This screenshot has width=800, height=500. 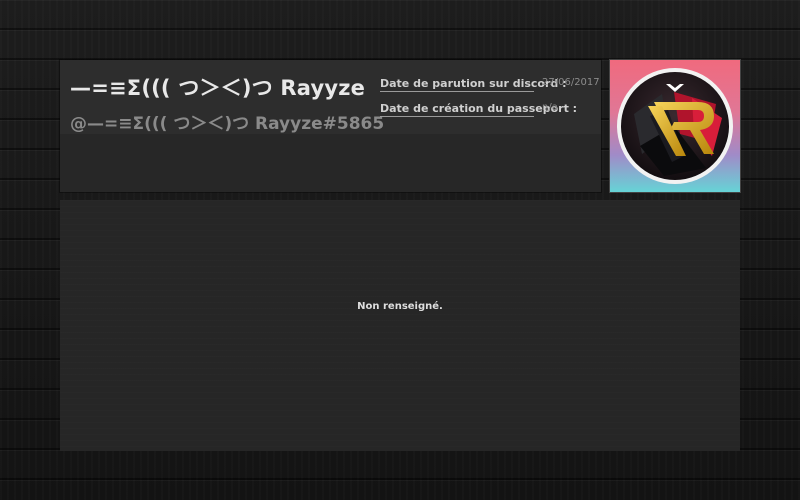 I want to click on passport-date-value: n/a, so click(x=550, y=107).